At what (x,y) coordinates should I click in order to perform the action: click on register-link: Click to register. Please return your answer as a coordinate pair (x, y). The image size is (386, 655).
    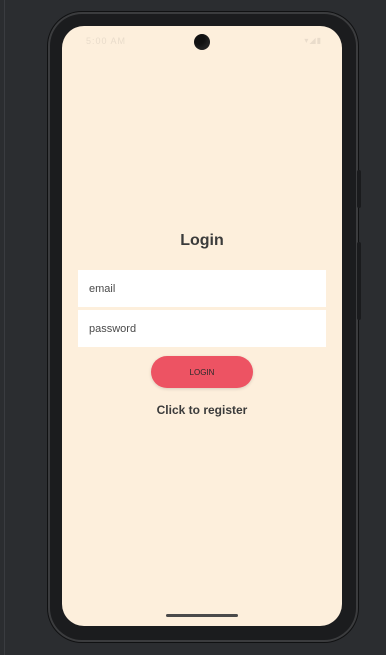
    Looking at the image, I should click on (202, 410).